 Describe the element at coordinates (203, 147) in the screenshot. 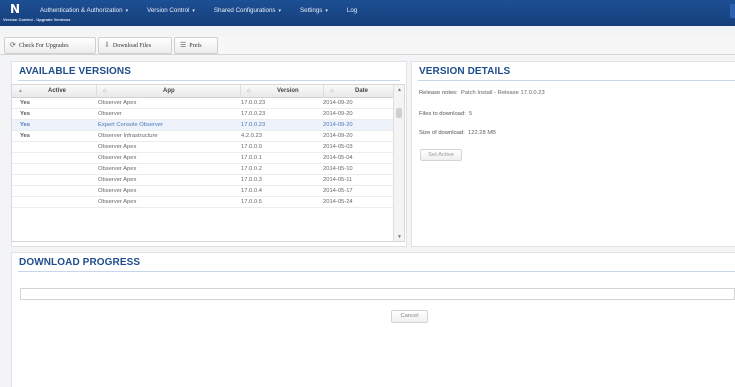

I see `table-row: Observer Apex 17.0.0.0 2014-05-03` at that location.